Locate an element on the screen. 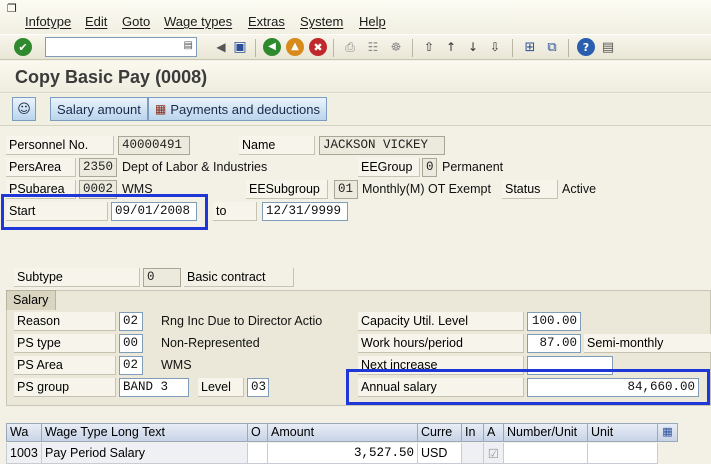  salary-amount-label: Salary amount is located at coordinates (99, 109).